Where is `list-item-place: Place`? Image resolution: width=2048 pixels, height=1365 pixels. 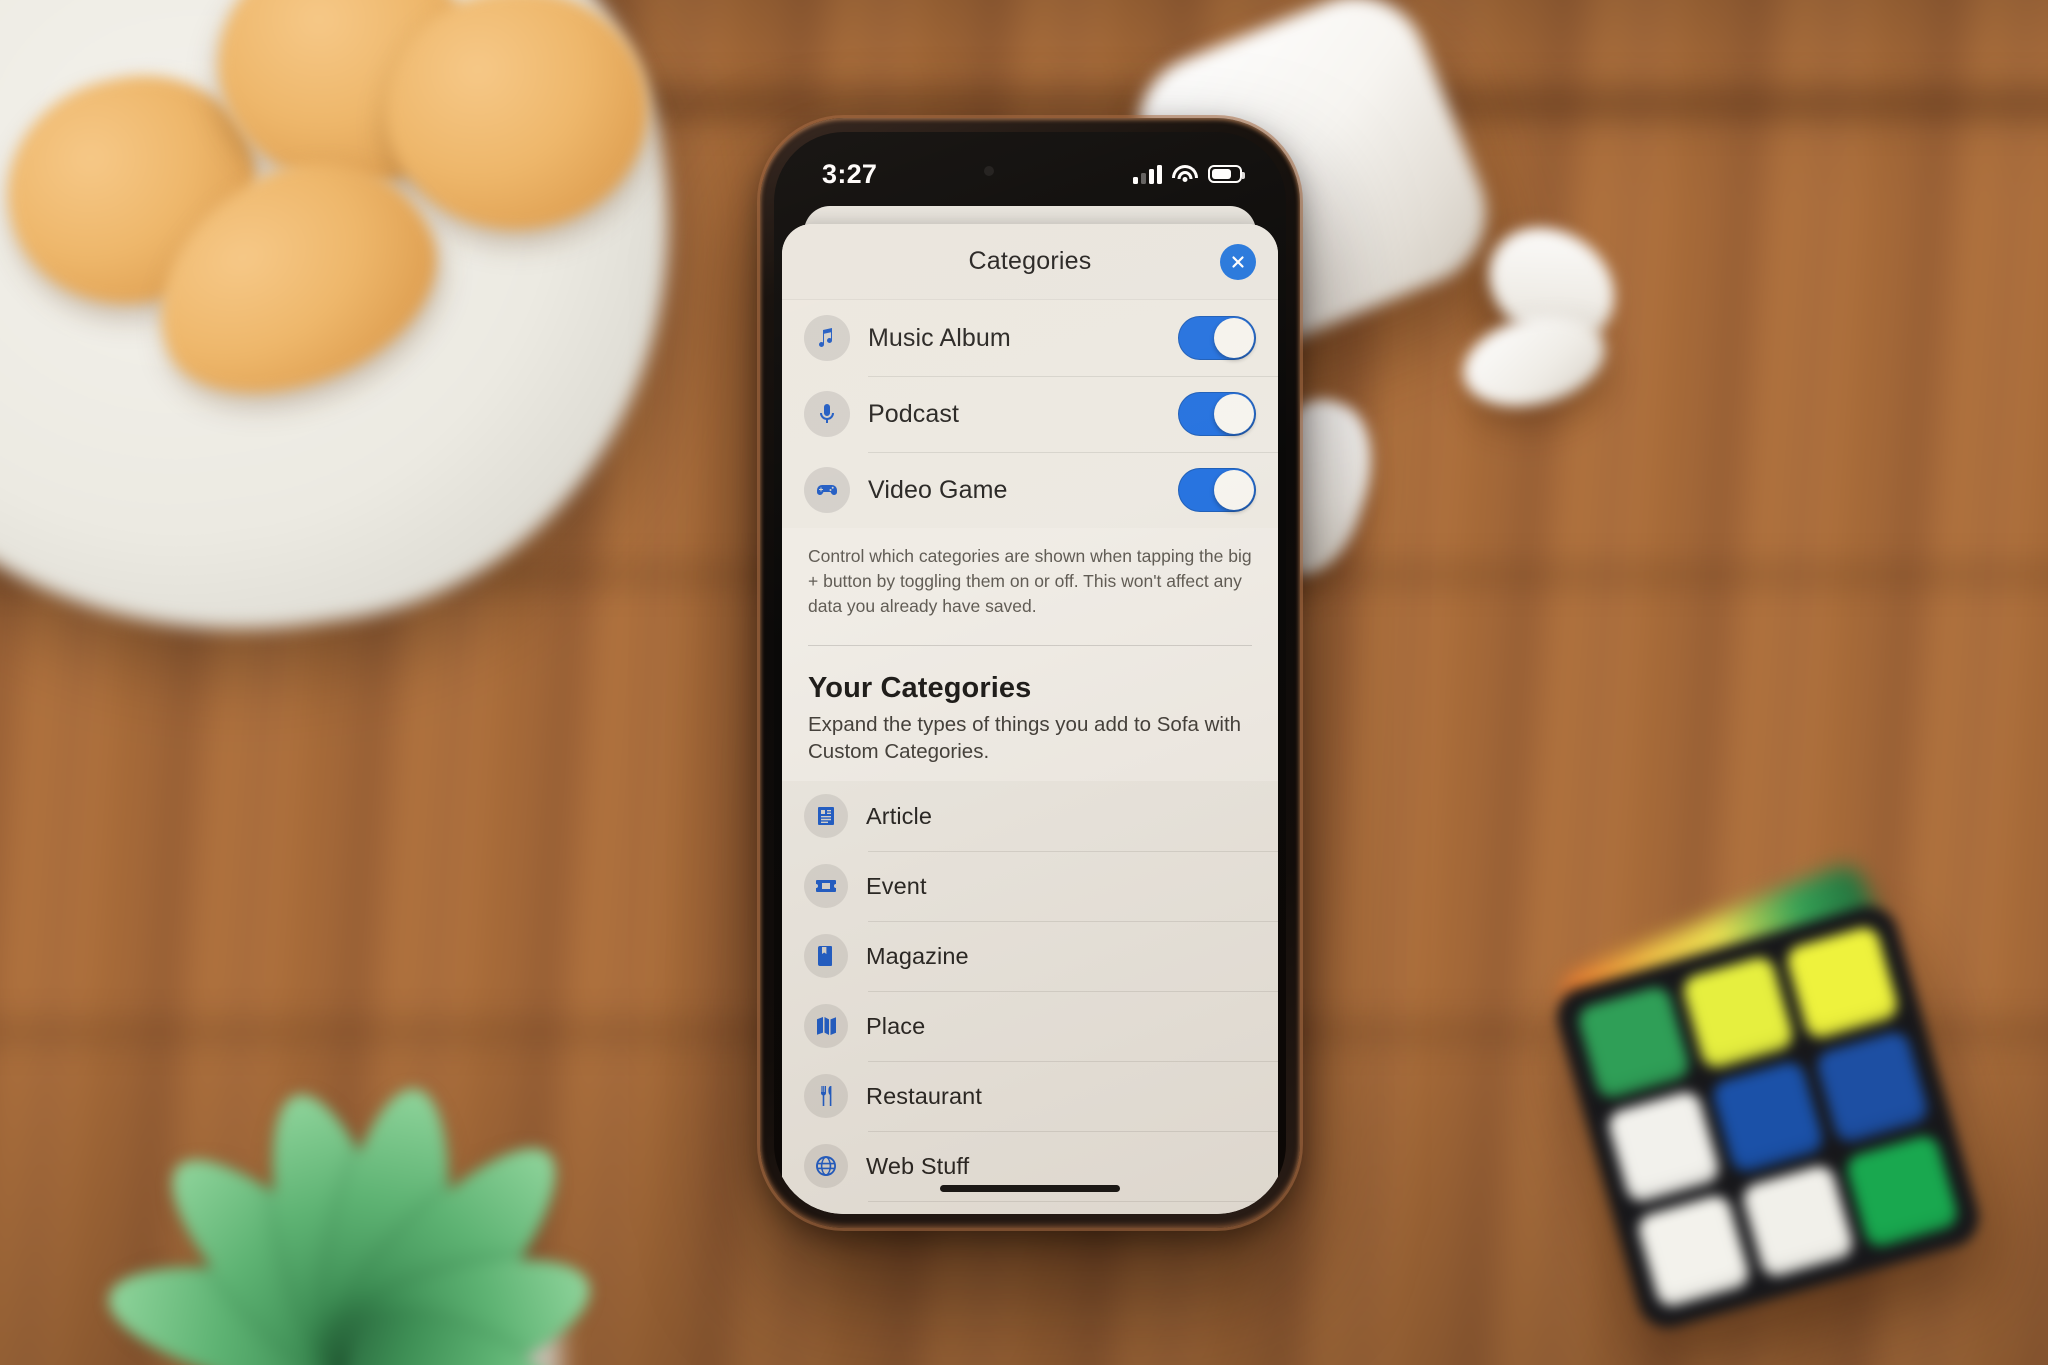 list-item-place: Place is located at coordinates (1030, 1026).